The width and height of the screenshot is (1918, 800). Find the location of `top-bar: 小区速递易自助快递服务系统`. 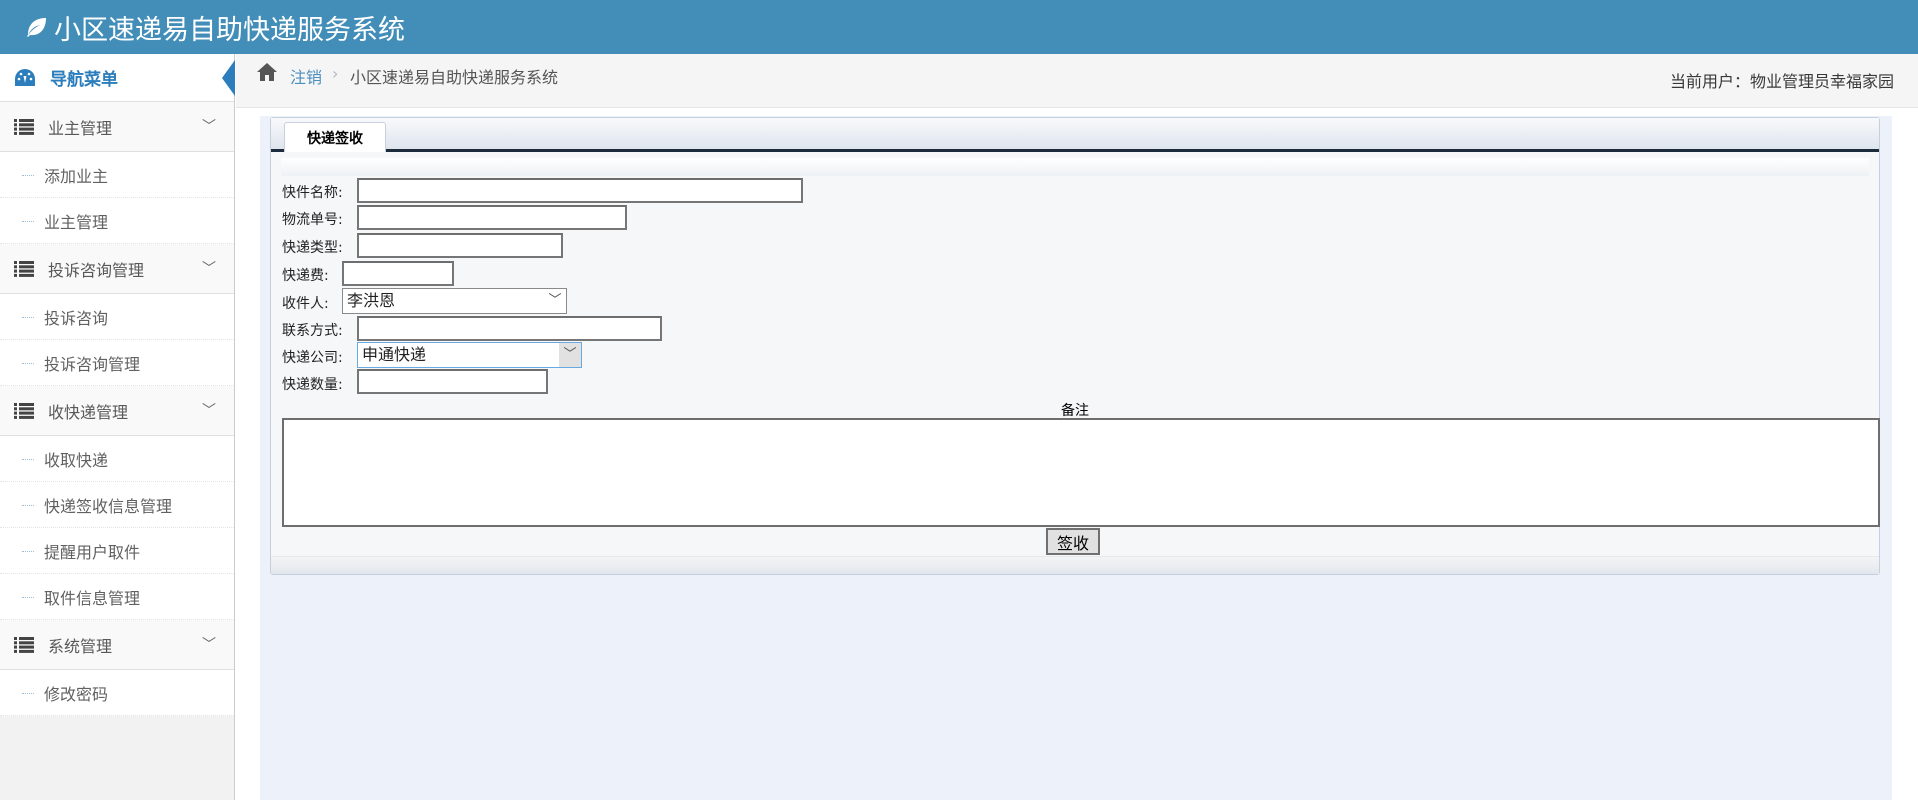

top-bar: 小区速递易自助快递服务系统 is located at coordinates (959, 27).